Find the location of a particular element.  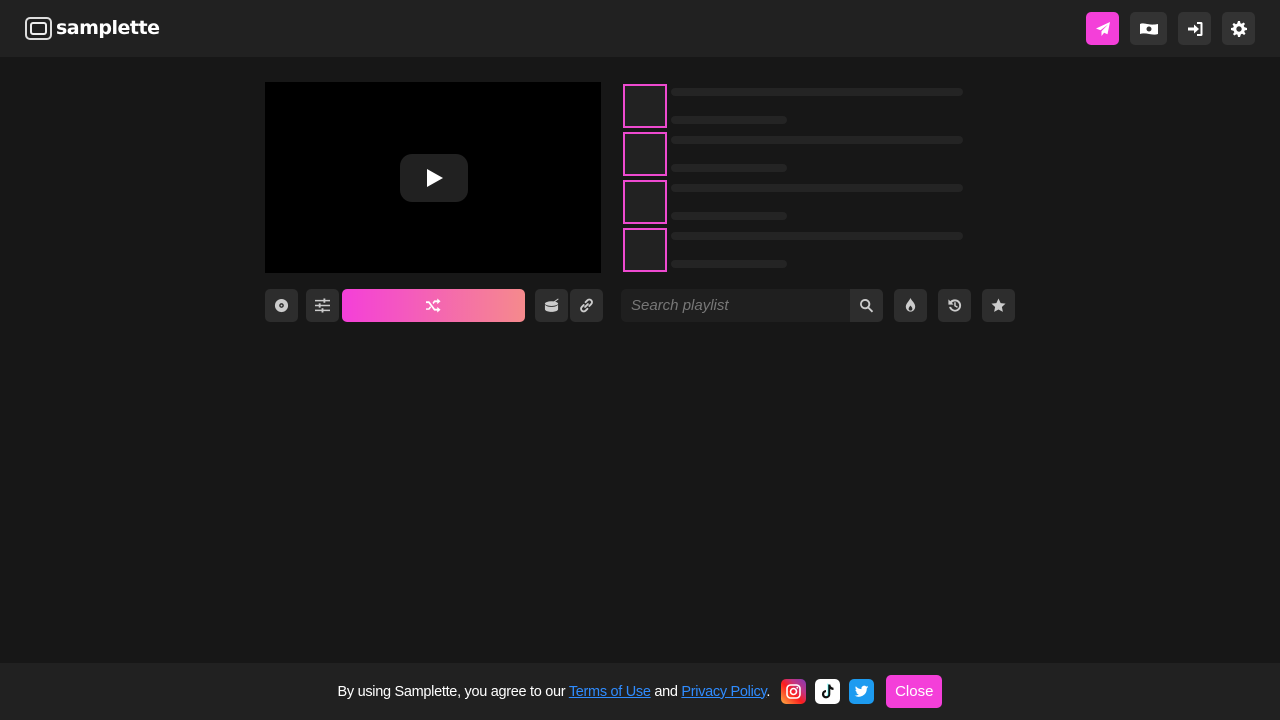

playlist-search is located at coordinates (752, 305).